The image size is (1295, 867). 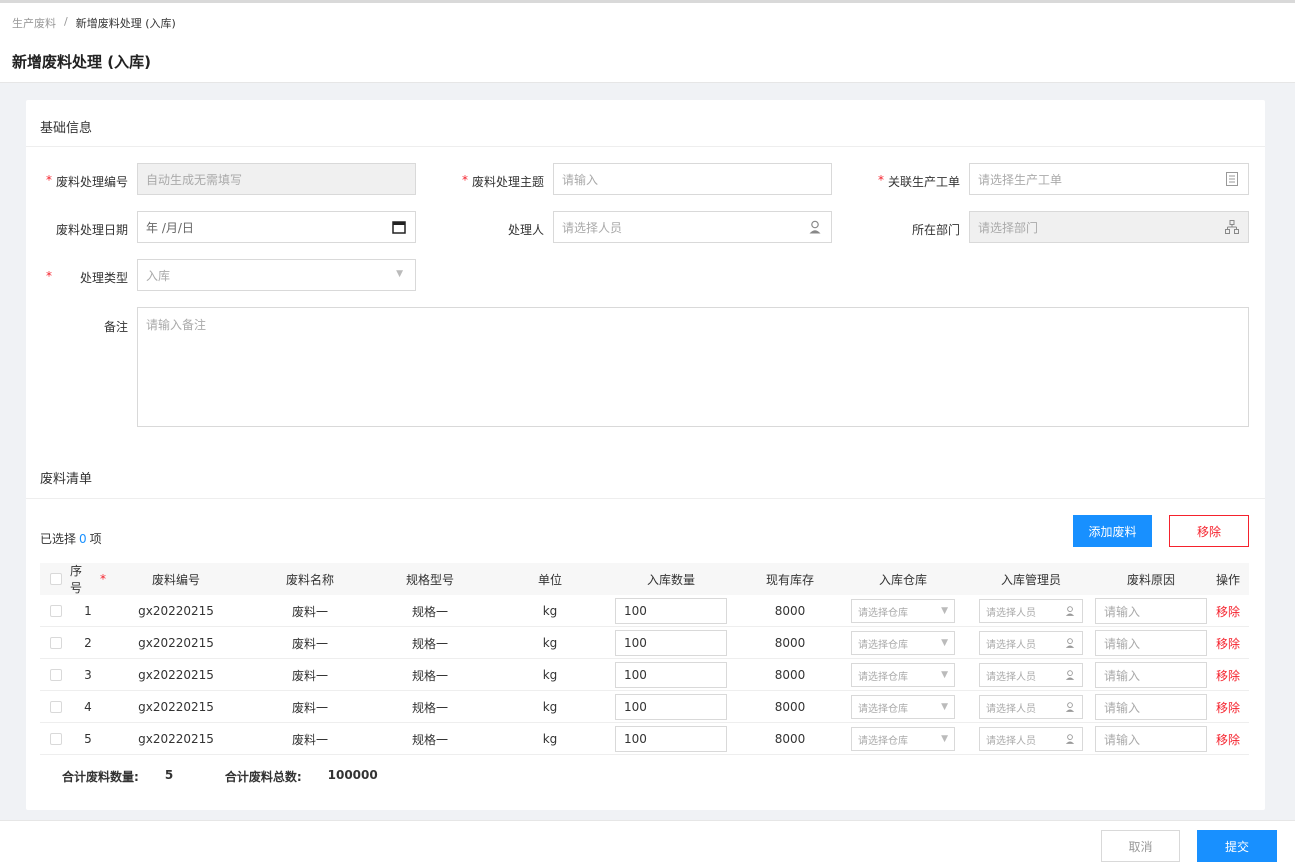 What do you see at coordinates (170, 227) in the screenshot?
I see `date-placeholder: 年 /月/日` at bounding box center [170, 227].